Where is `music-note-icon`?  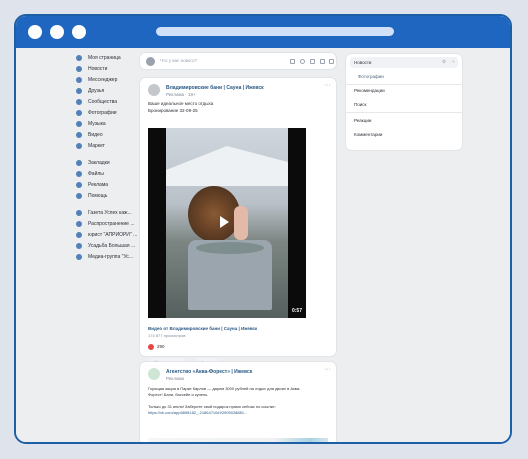 music-note-icon is located at coordinates (312, 61).